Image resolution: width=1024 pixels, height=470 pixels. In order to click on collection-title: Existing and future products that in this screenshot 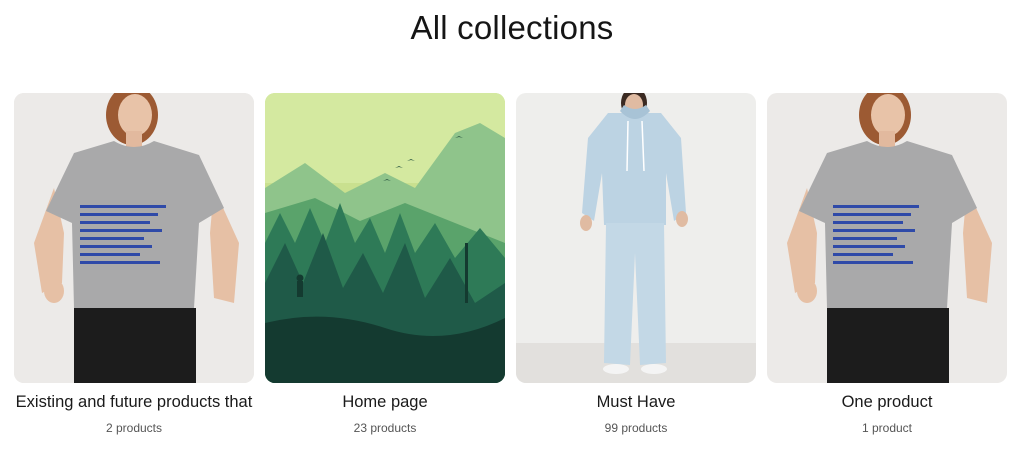, I will do `click(134, 402)`.